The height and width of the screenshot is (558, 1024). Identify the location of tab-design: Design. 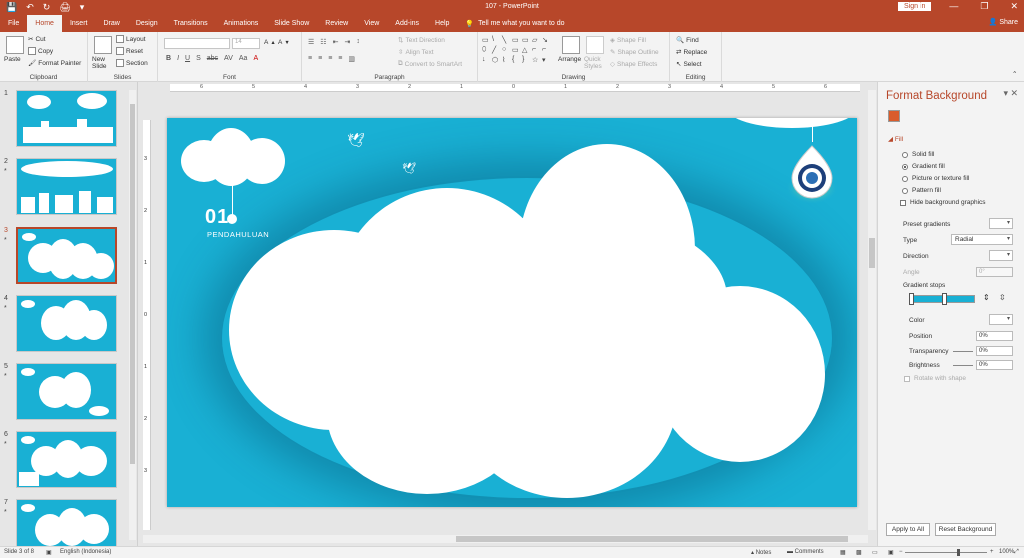
(147, 23).